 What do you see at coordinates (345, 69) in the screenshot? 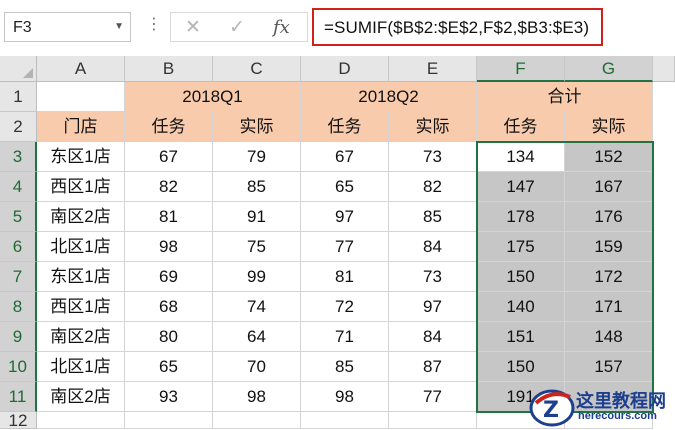
I see `column-header-d: D` at bounding box center [345, 69].